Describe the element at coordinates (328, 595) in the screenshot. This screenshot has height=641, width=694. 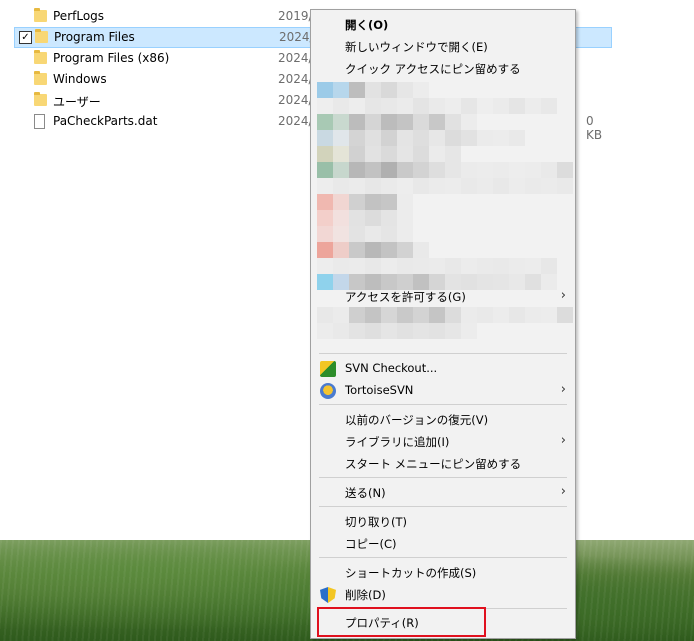
I see `uac-shield-icon` at that location.